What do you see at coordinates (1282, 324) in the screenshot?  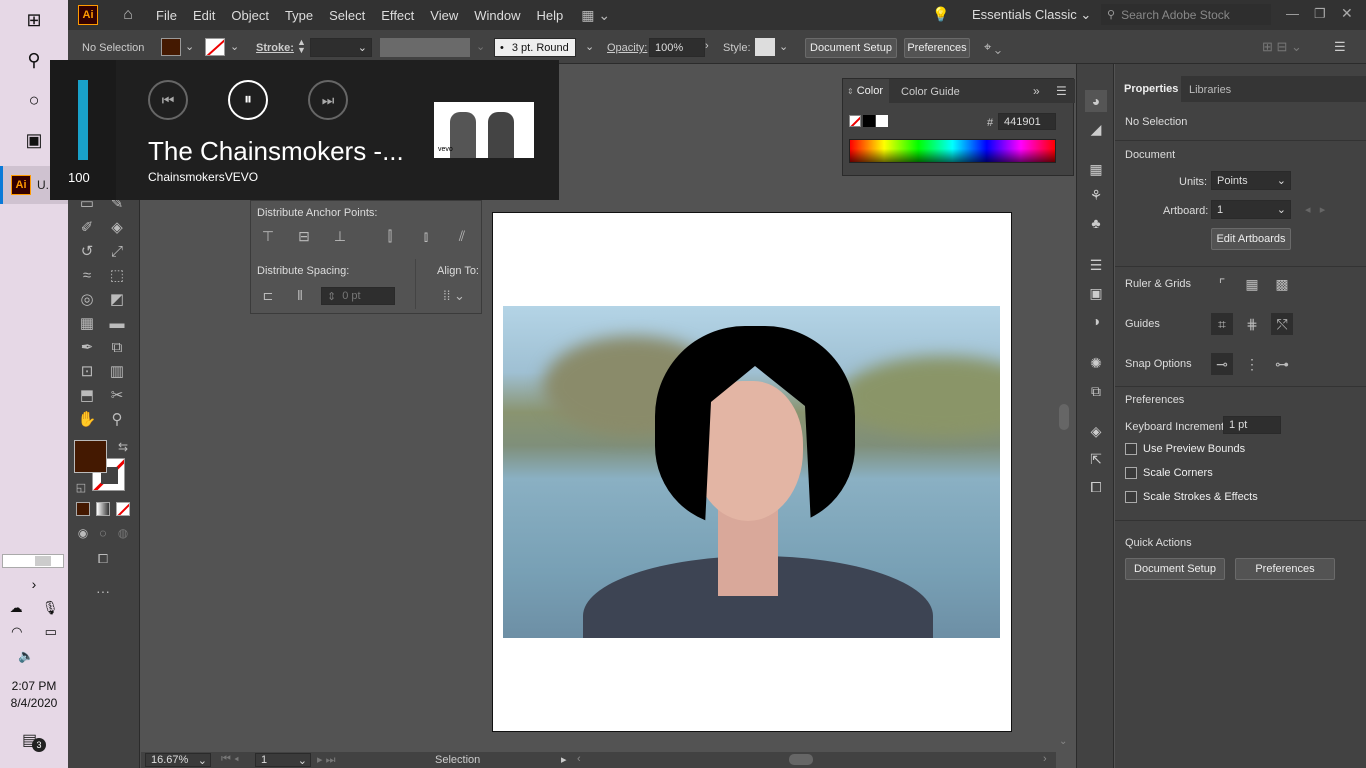 I see `smart-guides-icon: ⤲` at bounding box center [1282, 324].